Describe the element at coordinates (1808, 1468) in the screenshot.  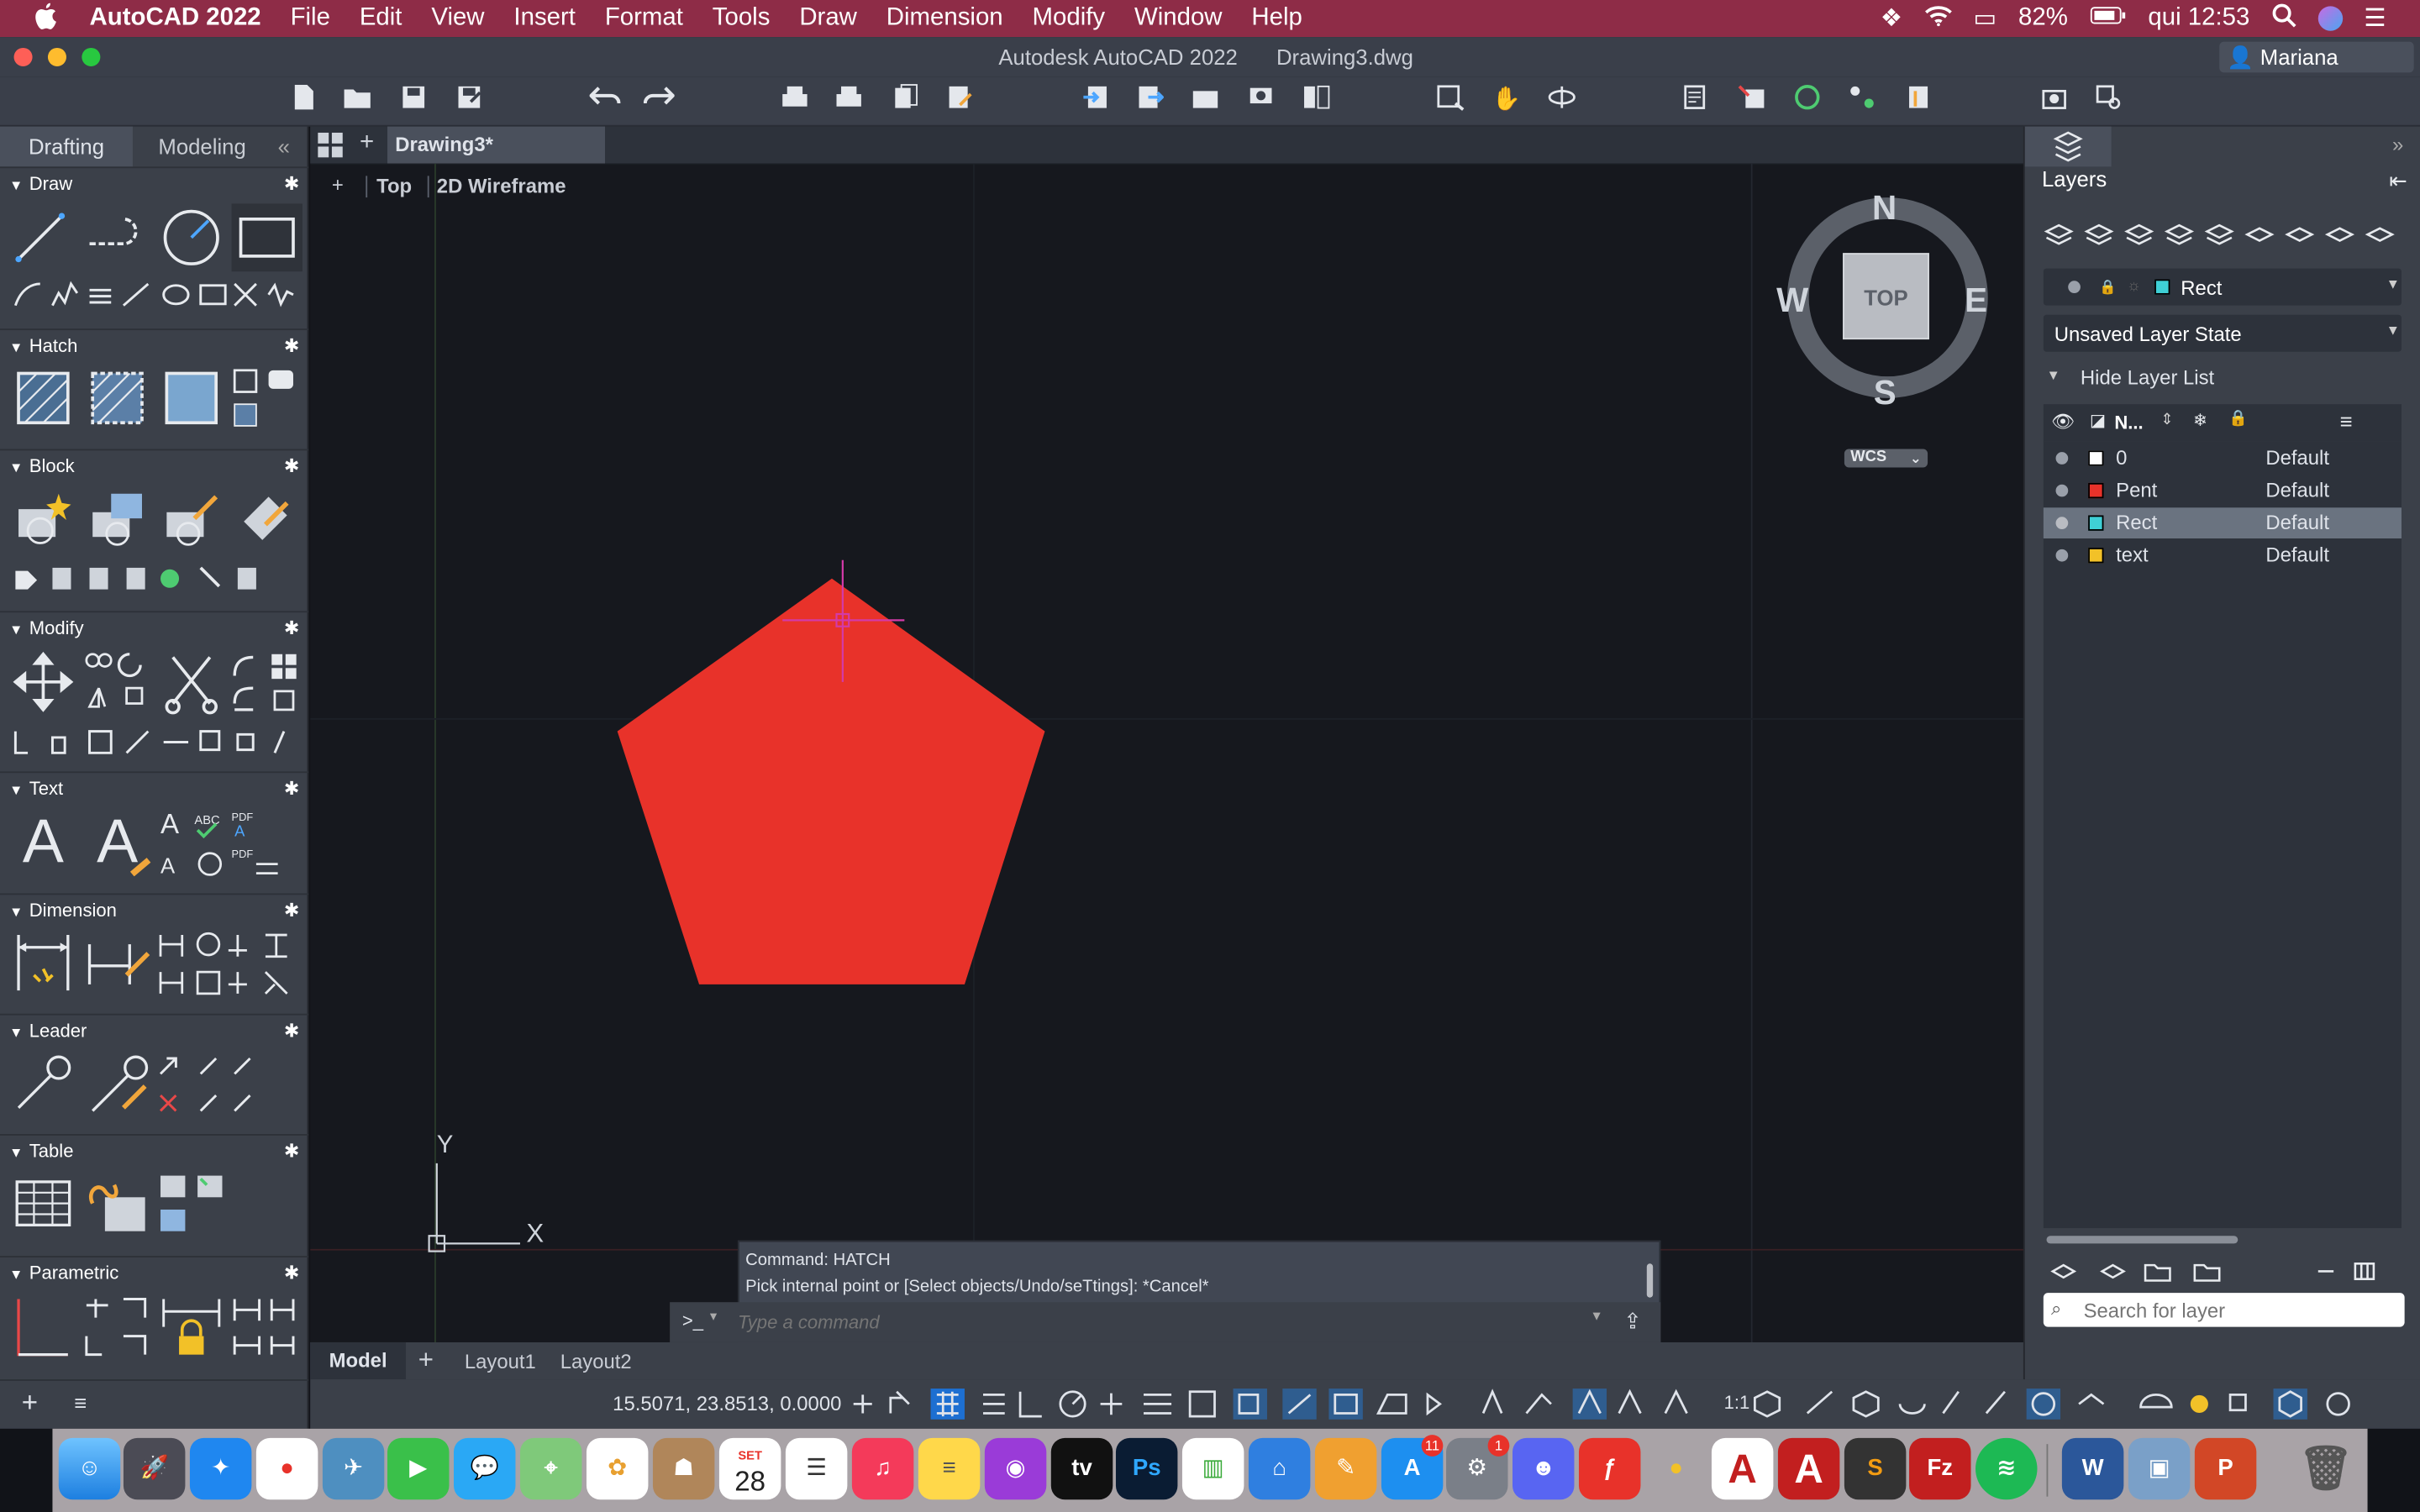
I see `autocad-active-icon: A` at that location.